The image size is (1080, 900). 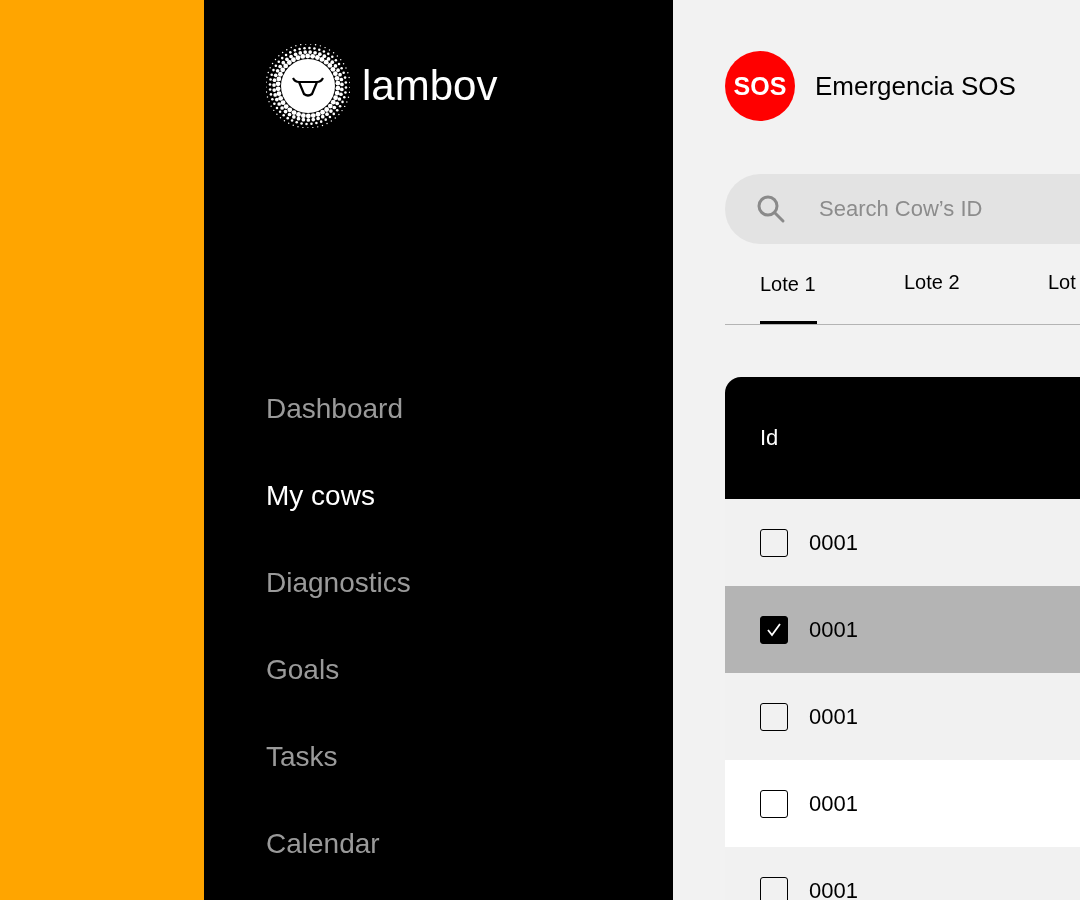 What do you see at coordinates (320, 495) in the screenshot?
I see `nav-item: My cows` at bounding box center [320, 495].